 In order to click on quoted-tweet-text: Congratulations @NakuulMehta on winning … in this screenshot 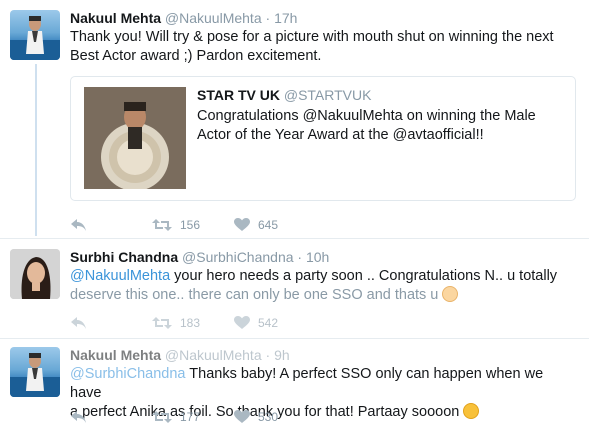, I will do `click(366, 125)`.